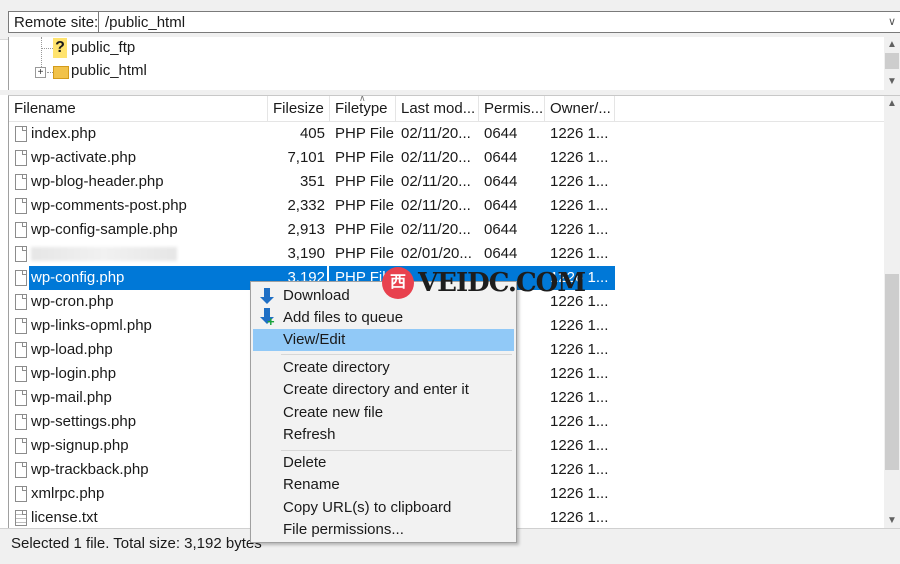 This screenshot has height=564, width=900. I want to click on tree-item-public-html: public_html, so click(109, 71).